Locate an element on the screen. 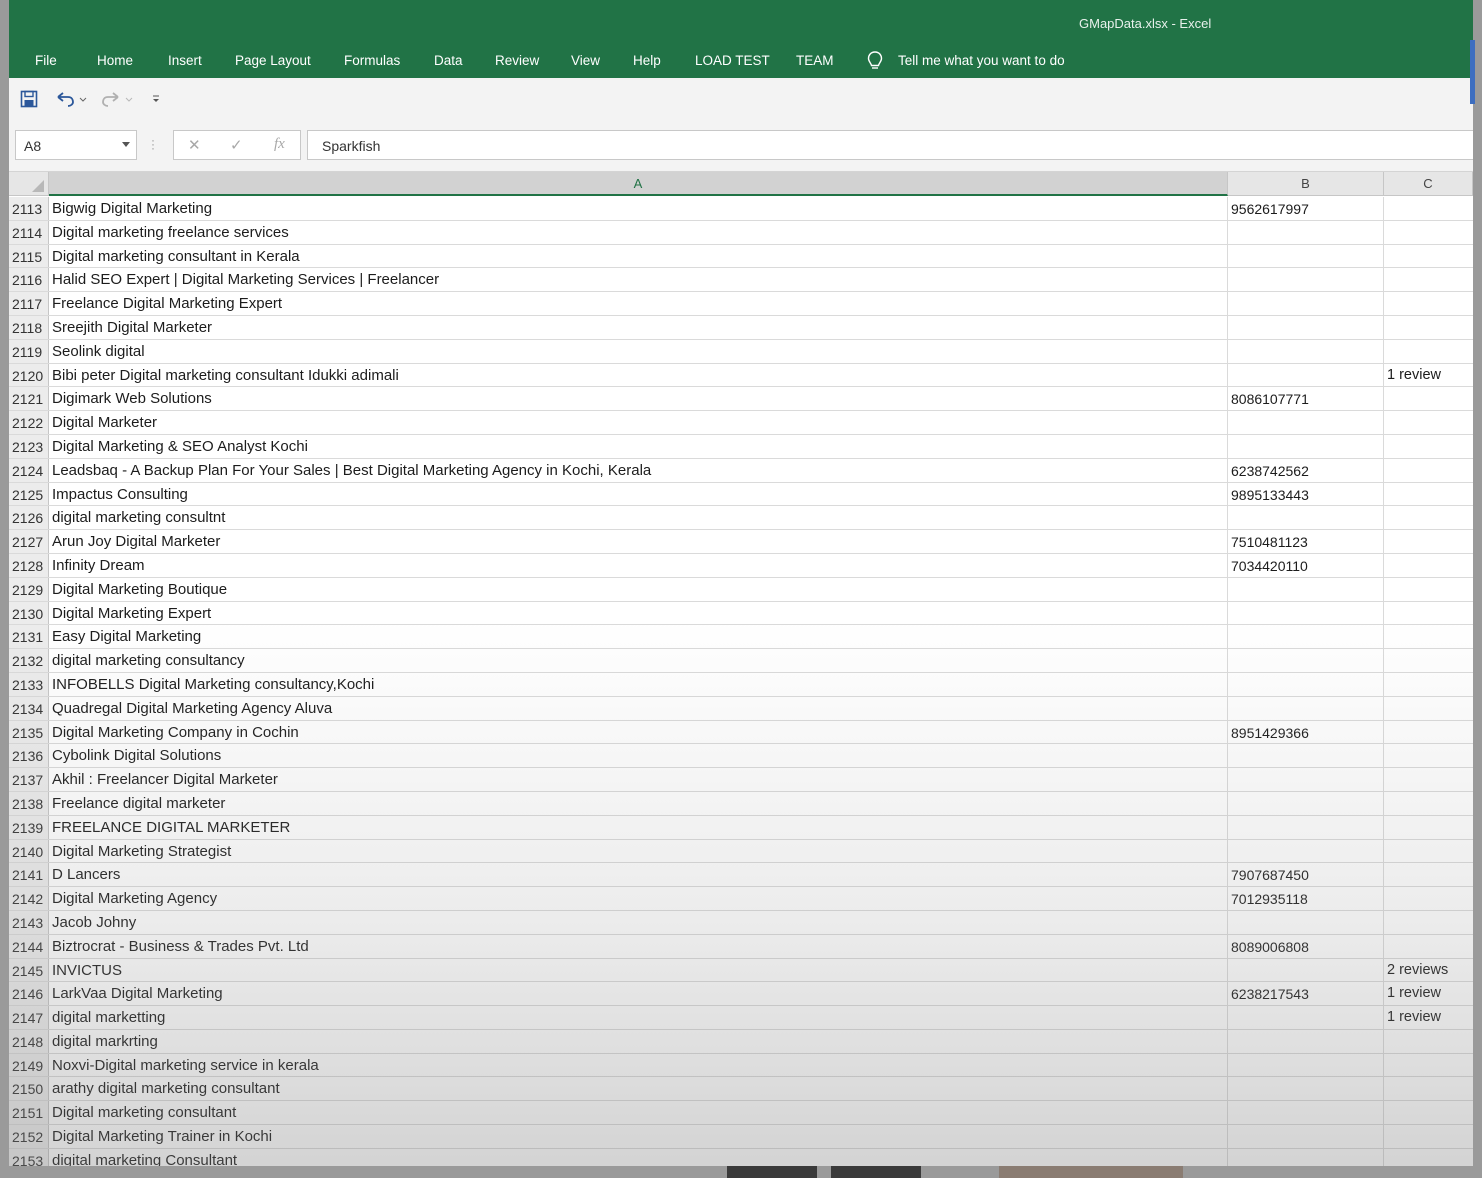 The width and height of the screenshot is (1482, 1178). row-header: 2119 is located at coordinates (29, 351).